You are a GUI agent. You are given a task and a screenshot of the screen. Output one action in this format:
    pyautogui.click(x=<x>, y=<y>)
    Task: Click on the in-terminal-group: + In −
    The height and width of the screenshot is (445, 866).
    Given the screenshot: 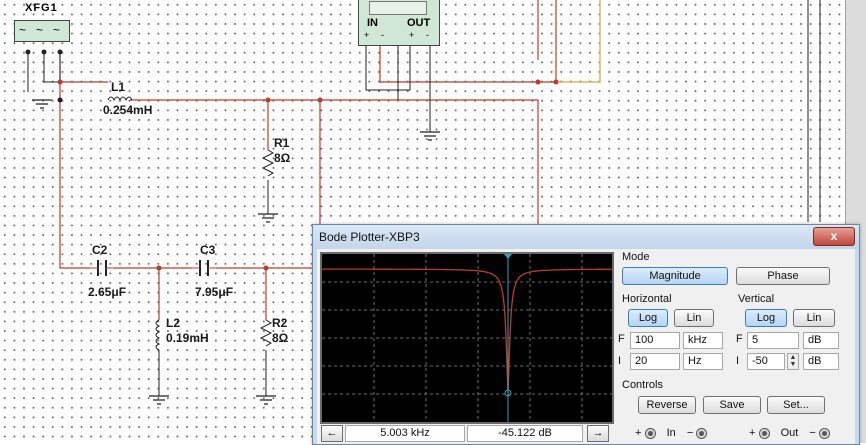 What is the action you would take?
    pyautogui.click(x=671, y=433)
    